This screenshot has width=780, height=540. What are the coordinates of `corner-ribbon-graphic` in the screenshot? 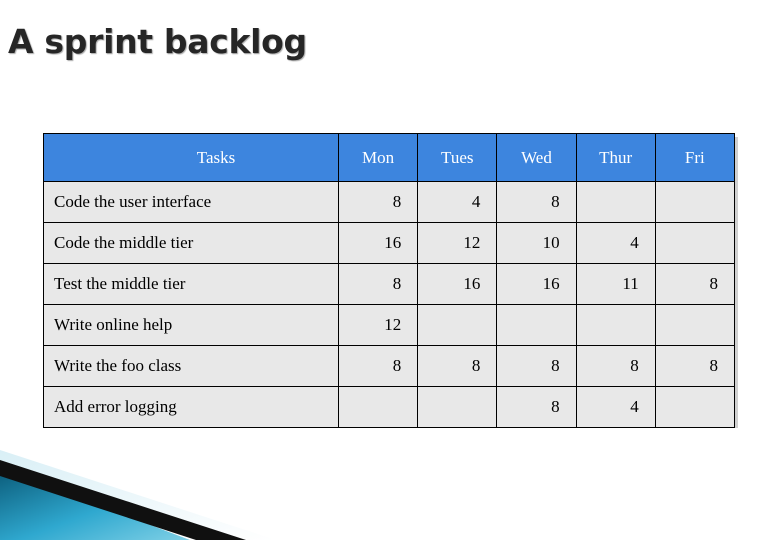 It's located at (138, 495).